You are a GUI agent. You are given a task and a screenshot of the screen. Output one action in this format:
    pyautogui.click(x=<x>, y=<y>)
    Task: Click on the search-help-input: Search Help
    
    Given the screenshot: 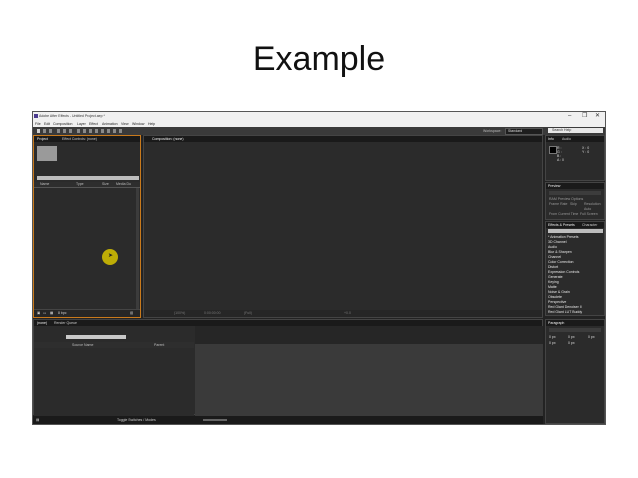 What is the action you would take?
    pyautogui.click(x=575, y=130)
    